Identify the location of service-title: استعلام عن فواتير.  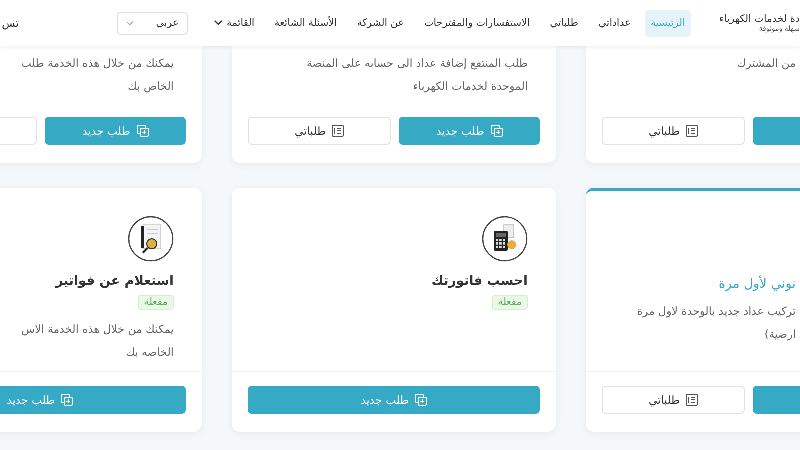
(115, 281).